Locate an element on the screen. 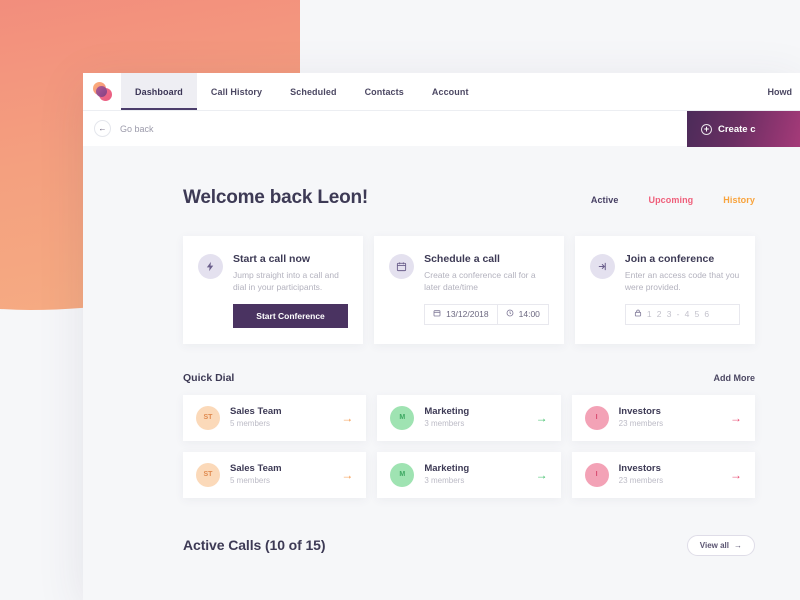  nav-tab-label: Scheduled is located at coordinates (313, 91).